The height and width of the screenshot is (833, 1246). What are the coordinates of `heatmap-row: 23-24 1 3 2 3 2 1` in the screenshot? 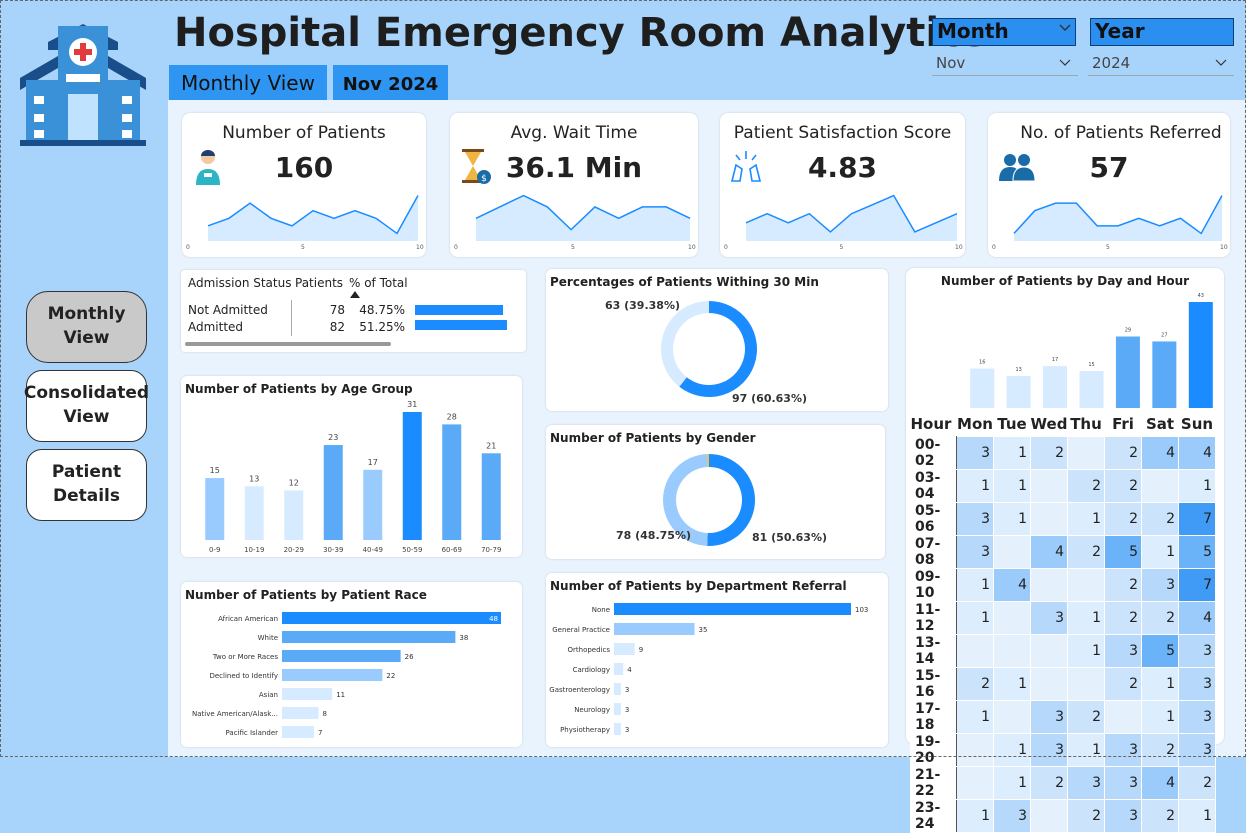 It's located at (1063, 816).